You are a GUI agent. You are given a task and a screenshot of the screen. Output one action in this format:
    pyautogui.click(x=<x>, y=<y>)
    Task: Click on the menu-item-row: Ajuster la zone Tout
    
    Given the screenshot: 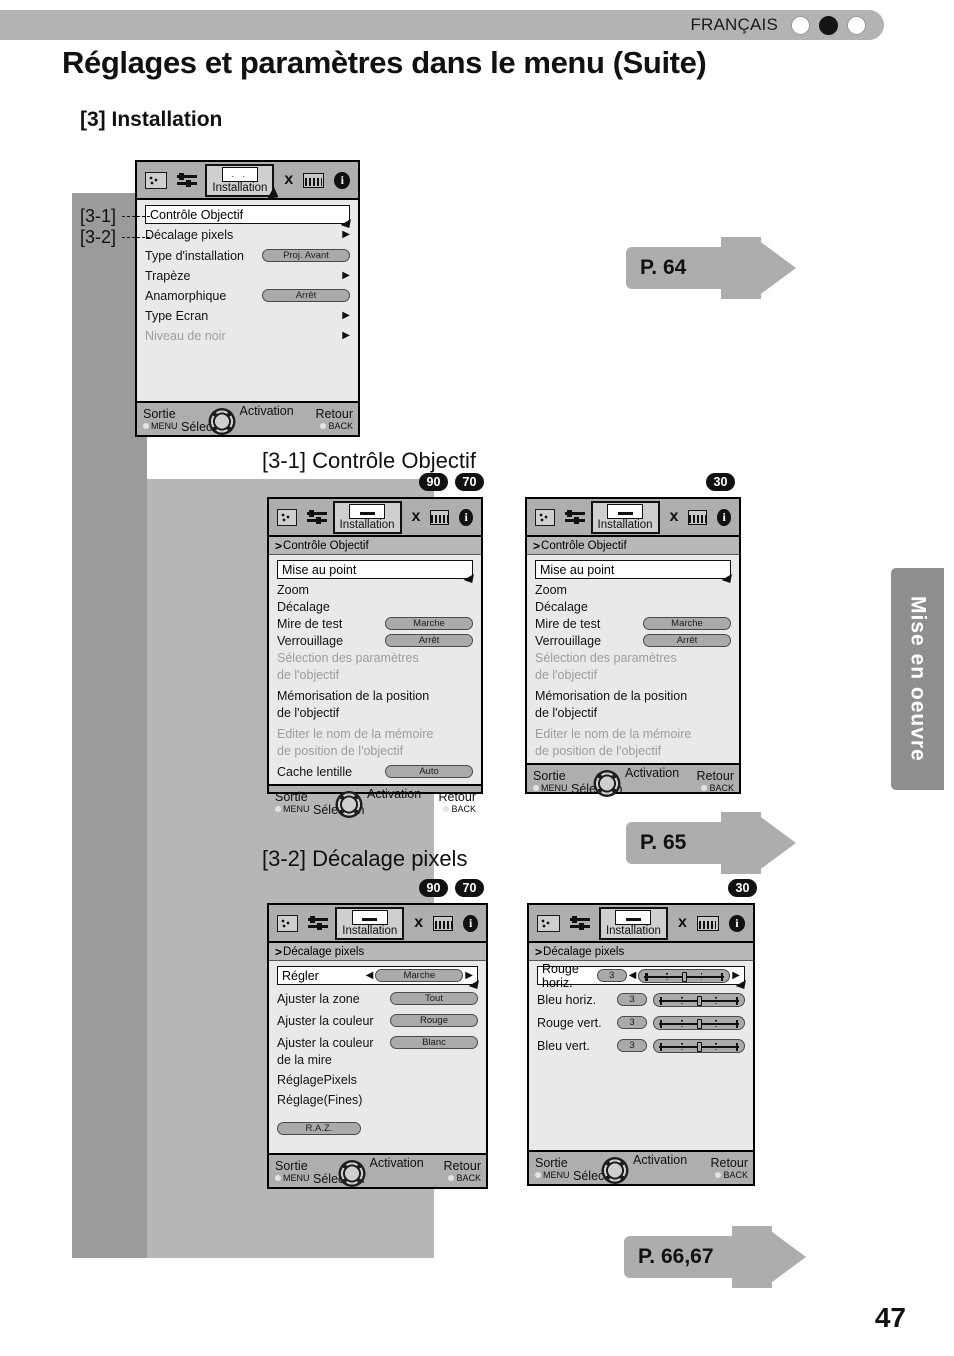 What is the action you would take?
    pyautogui.click(x=377, y=998)
    